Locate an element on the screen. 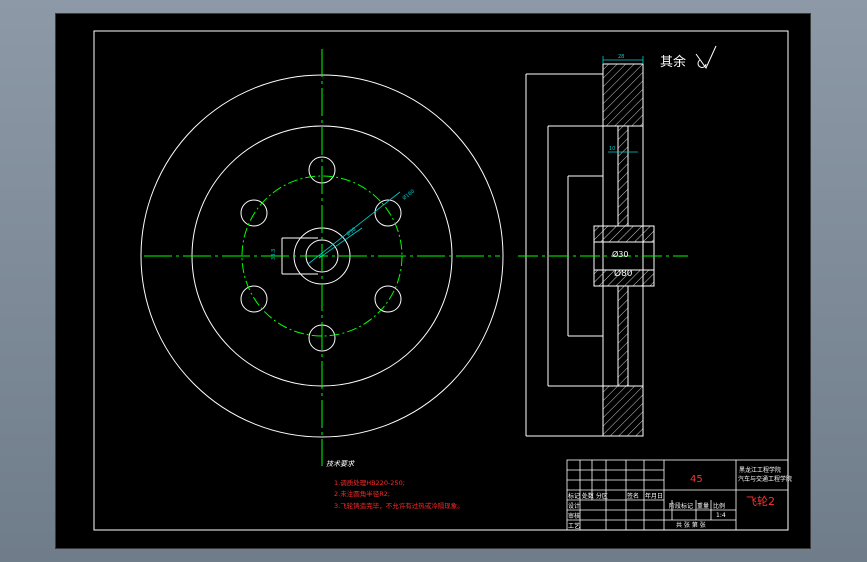 The width and height of the screenshot is (867, 562). rim-hatch-top is located at coordinates (623, 95).